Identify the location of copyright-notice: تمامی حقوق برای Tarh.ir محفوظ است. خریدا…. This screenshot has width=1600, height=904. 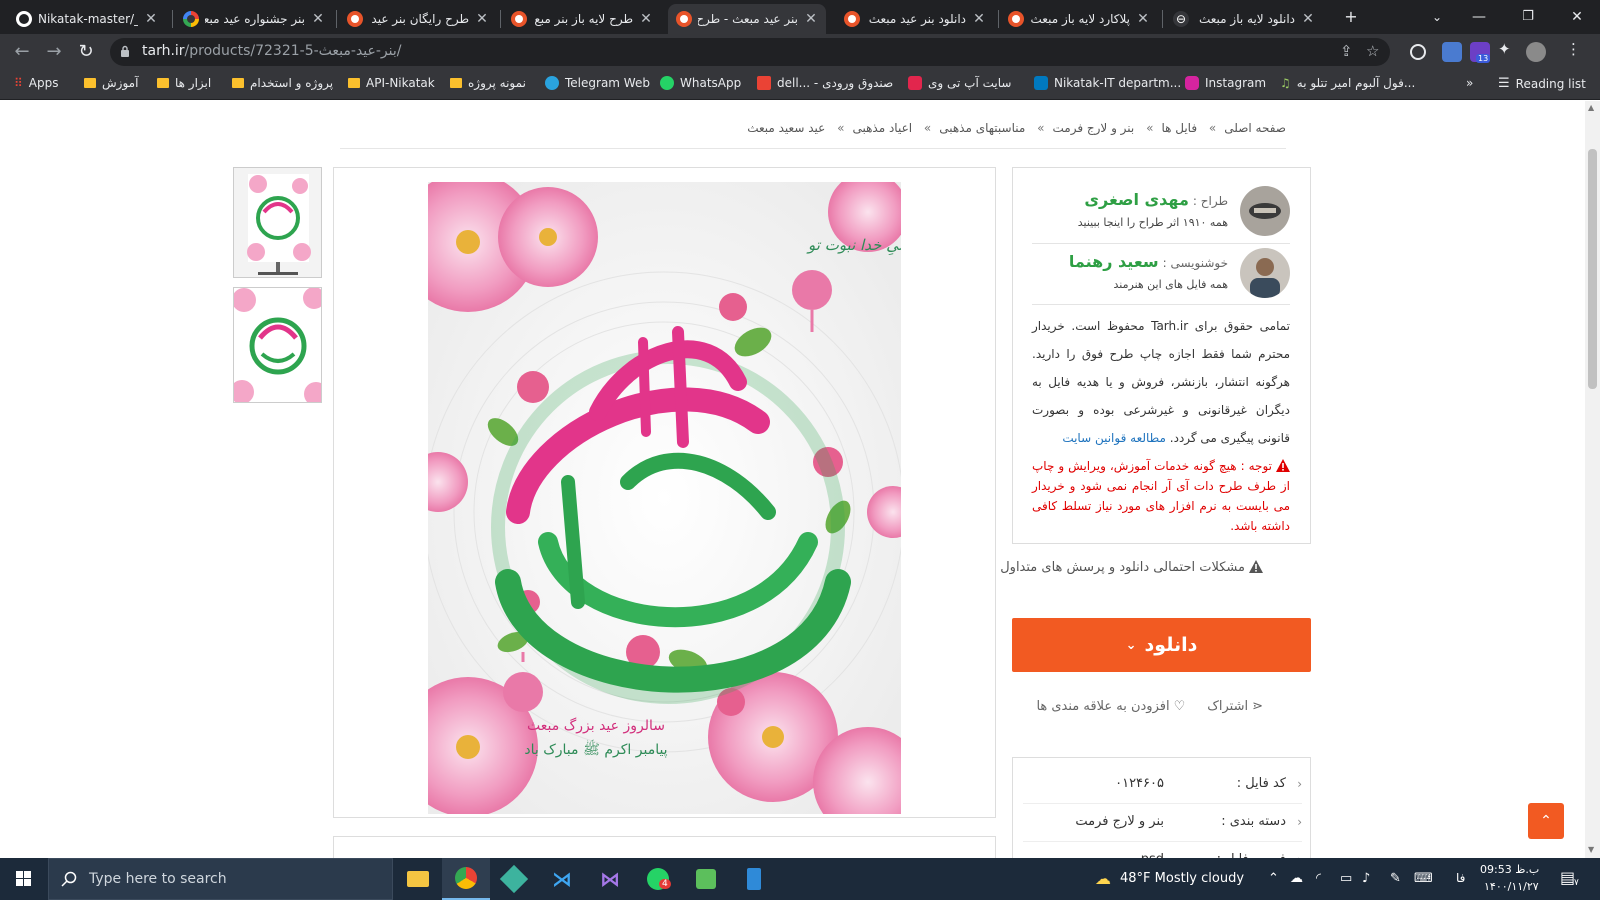
(1161, 382).